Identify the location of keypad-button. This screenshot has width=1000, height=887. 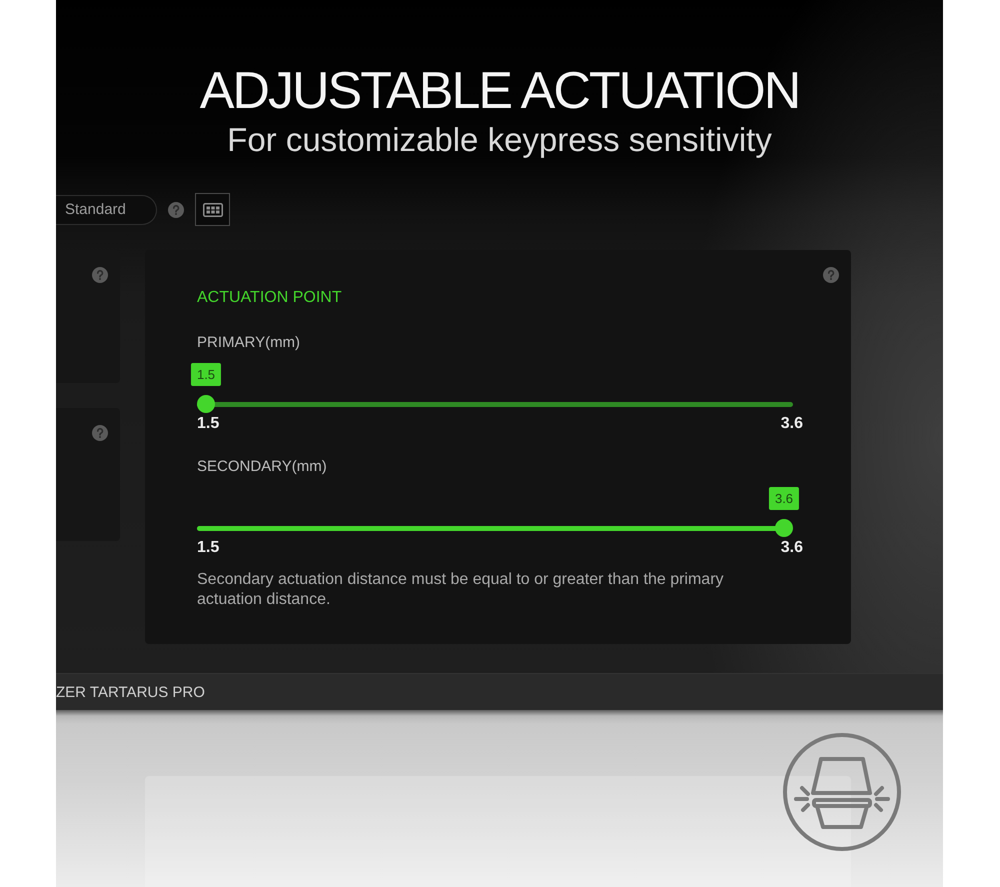
(212, 209).